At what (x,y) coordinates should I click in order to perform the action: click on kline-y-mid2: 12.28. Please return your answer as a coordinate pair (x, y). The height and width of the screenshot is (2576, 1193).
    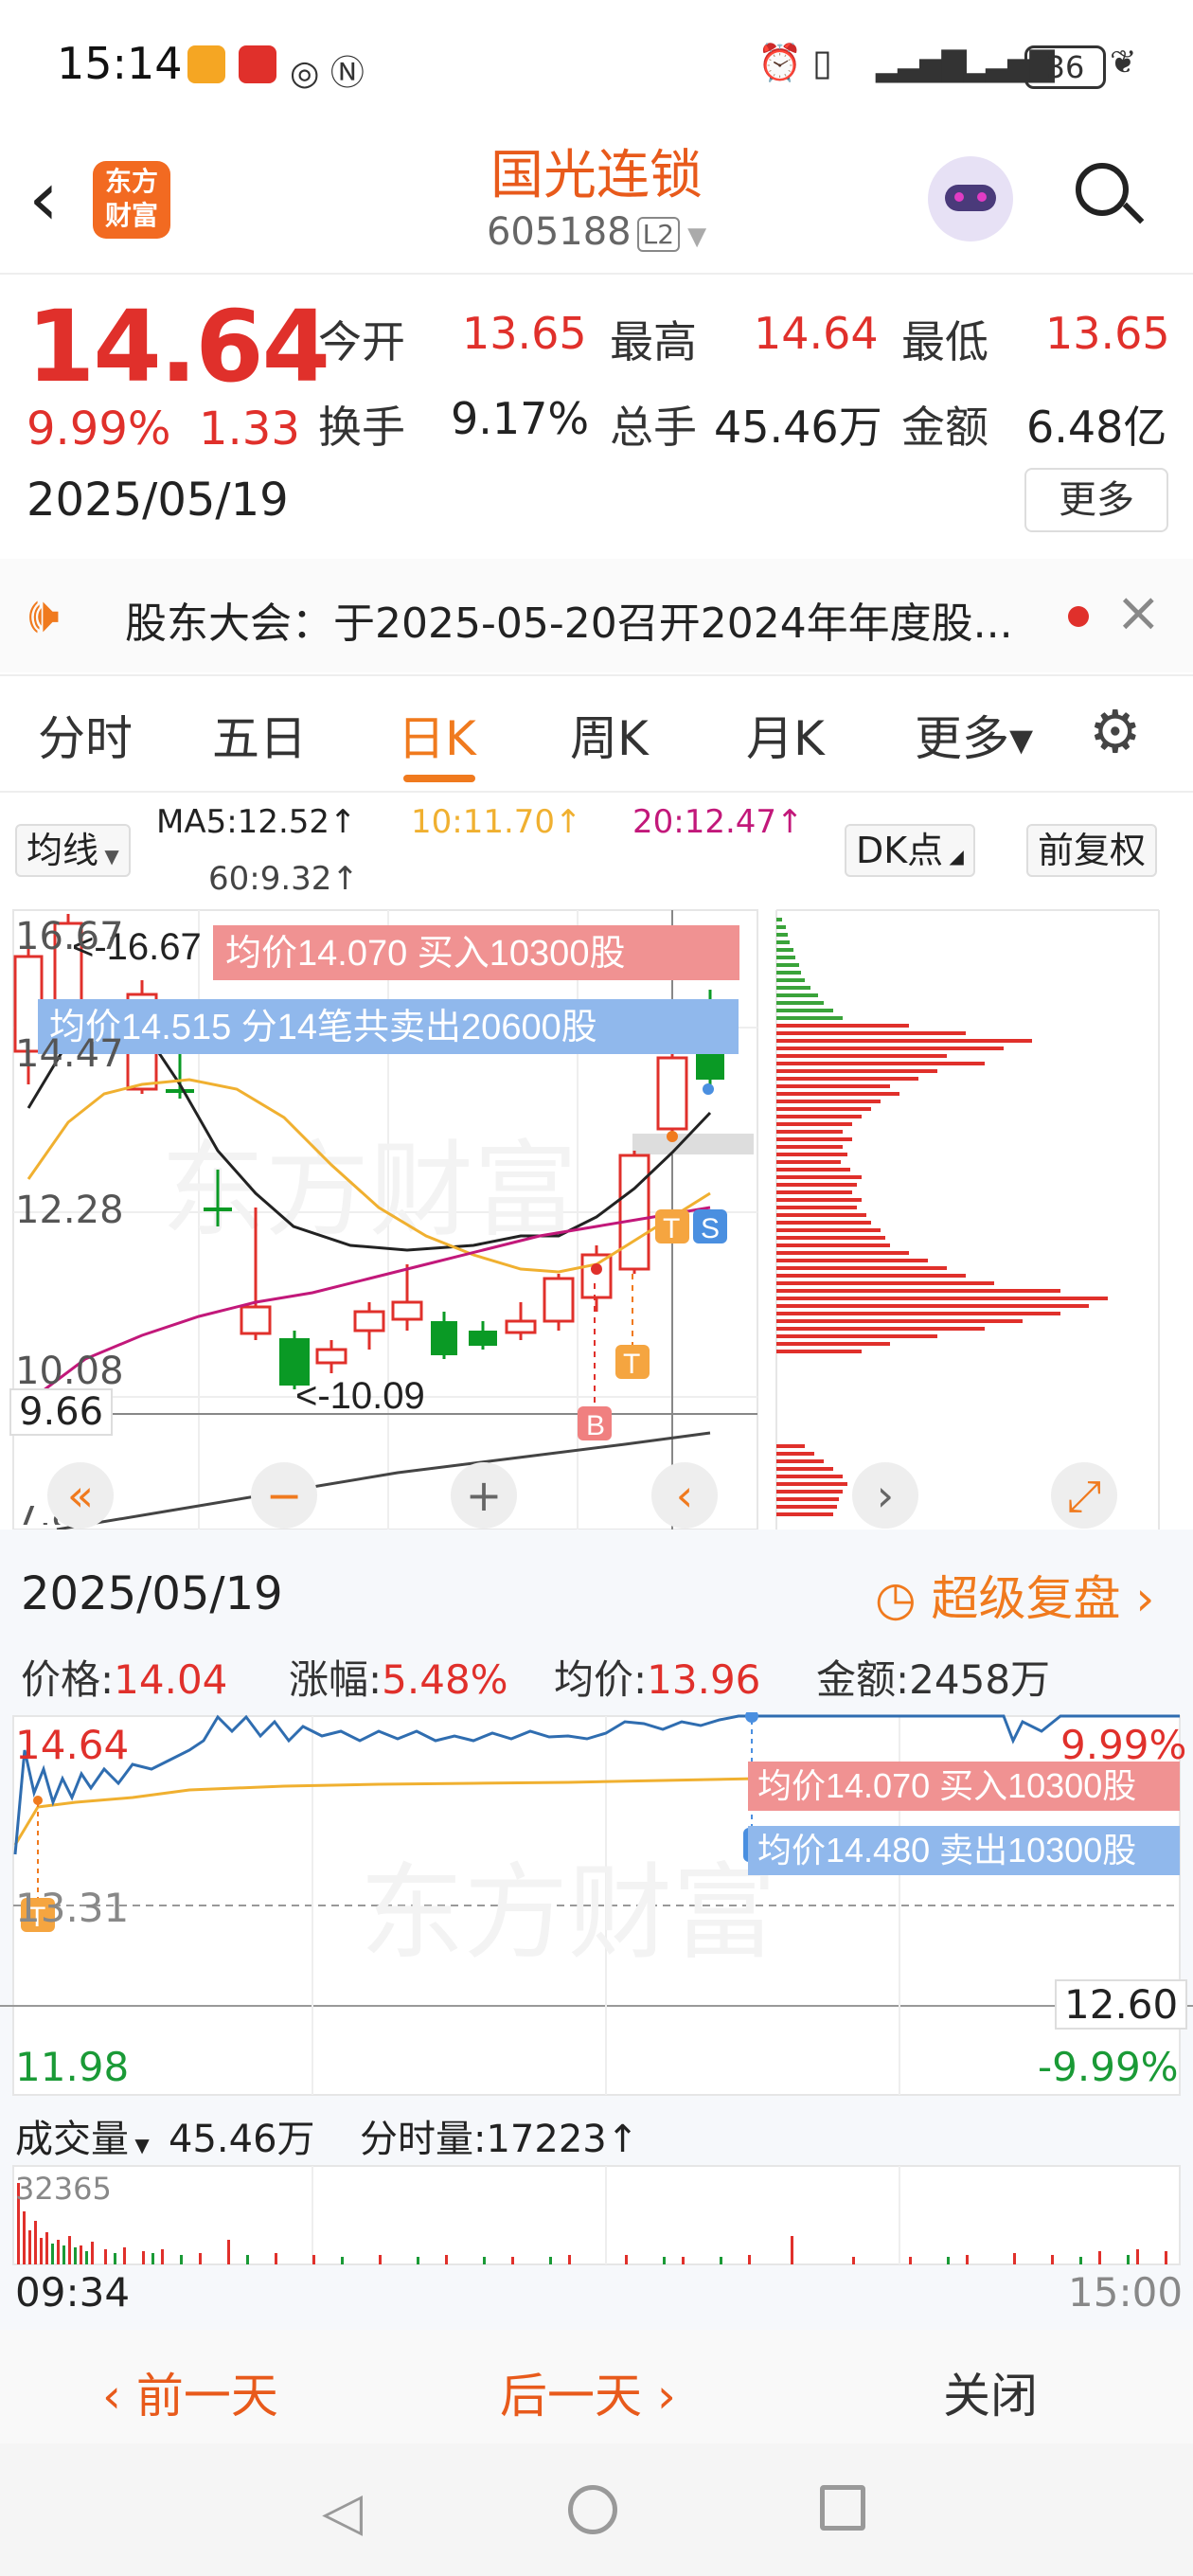
    Looking at the image, I should click on (69, 1210).